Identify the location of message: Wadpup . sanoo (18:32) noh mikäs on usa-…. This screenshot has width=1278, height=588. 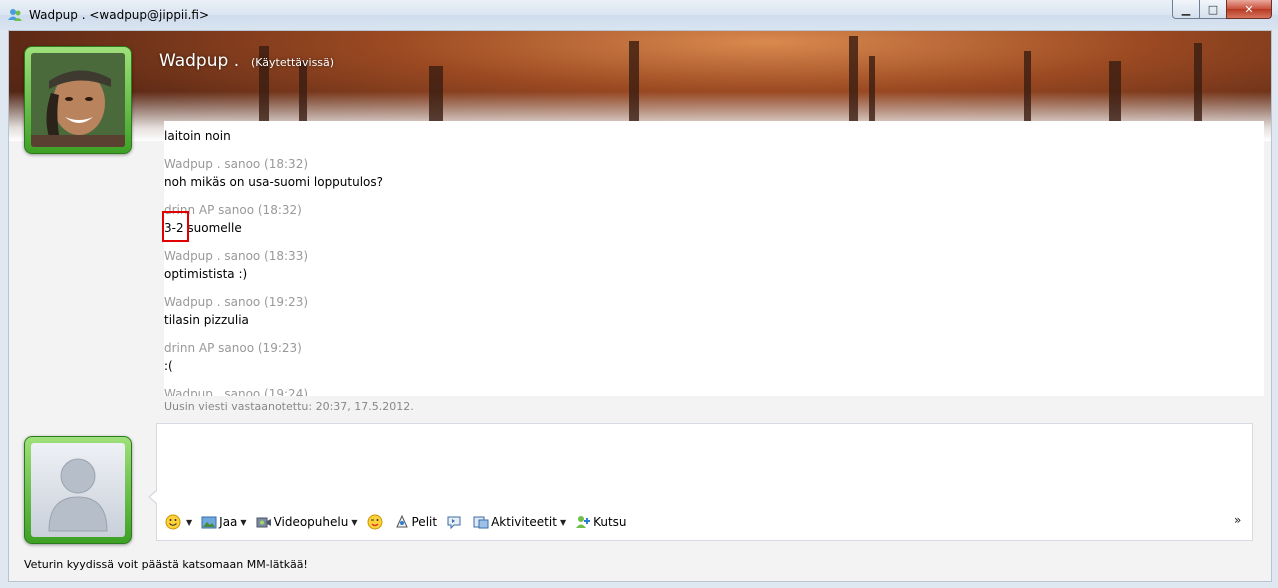
(273, 173).